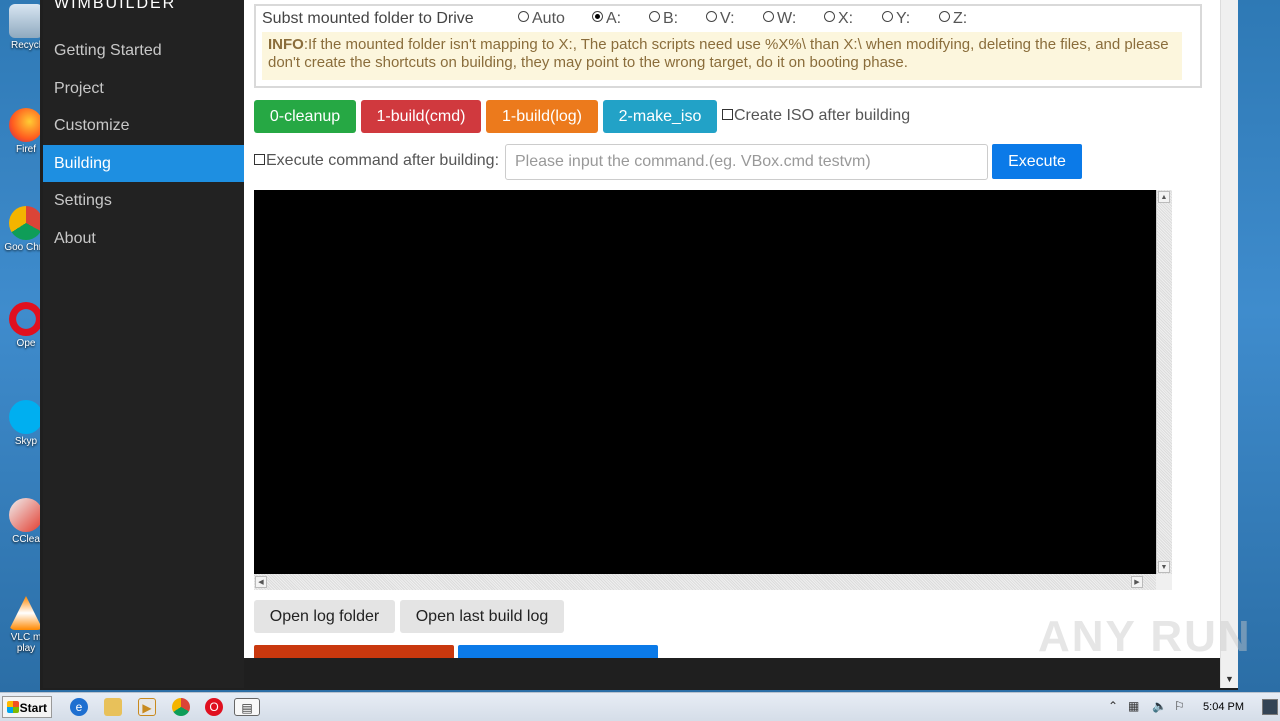  Describe the element at coordinates (1179, 706) in the screenshot. I see `action-center-flag-icon: ⚐` at that location.